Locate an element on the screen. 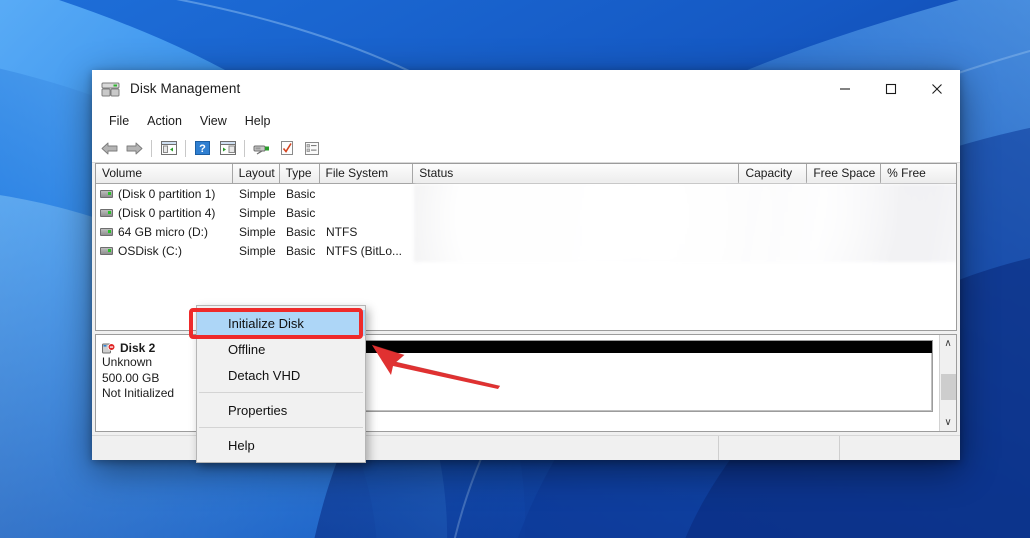 The image size is (1030, 538). table-row: (Disk 0 partition 4) Simple Basic is located at coordinates (526, 212).